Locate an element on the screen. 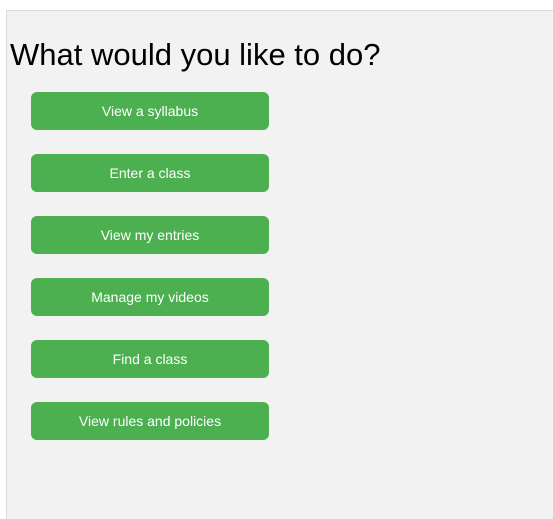 The image size is (553, 519). enter-class-button: Enter a class is located at coordinates (150, 173).